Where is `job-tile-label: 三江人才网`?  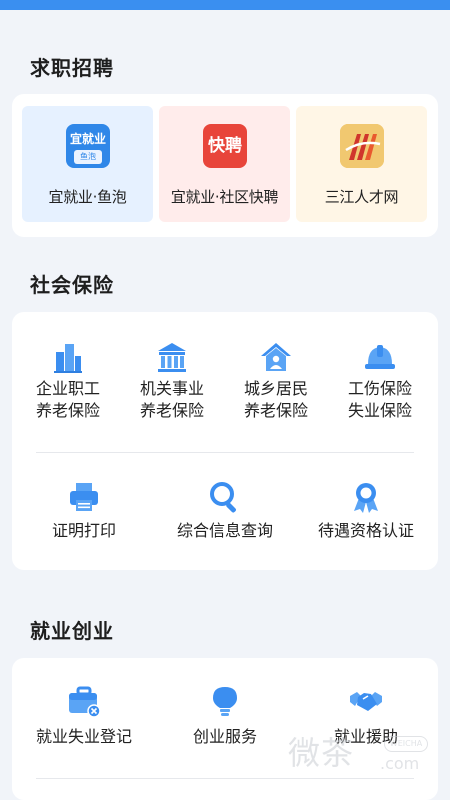
job-tile-label: 三江人才网 is located at coordinates (361, 197).